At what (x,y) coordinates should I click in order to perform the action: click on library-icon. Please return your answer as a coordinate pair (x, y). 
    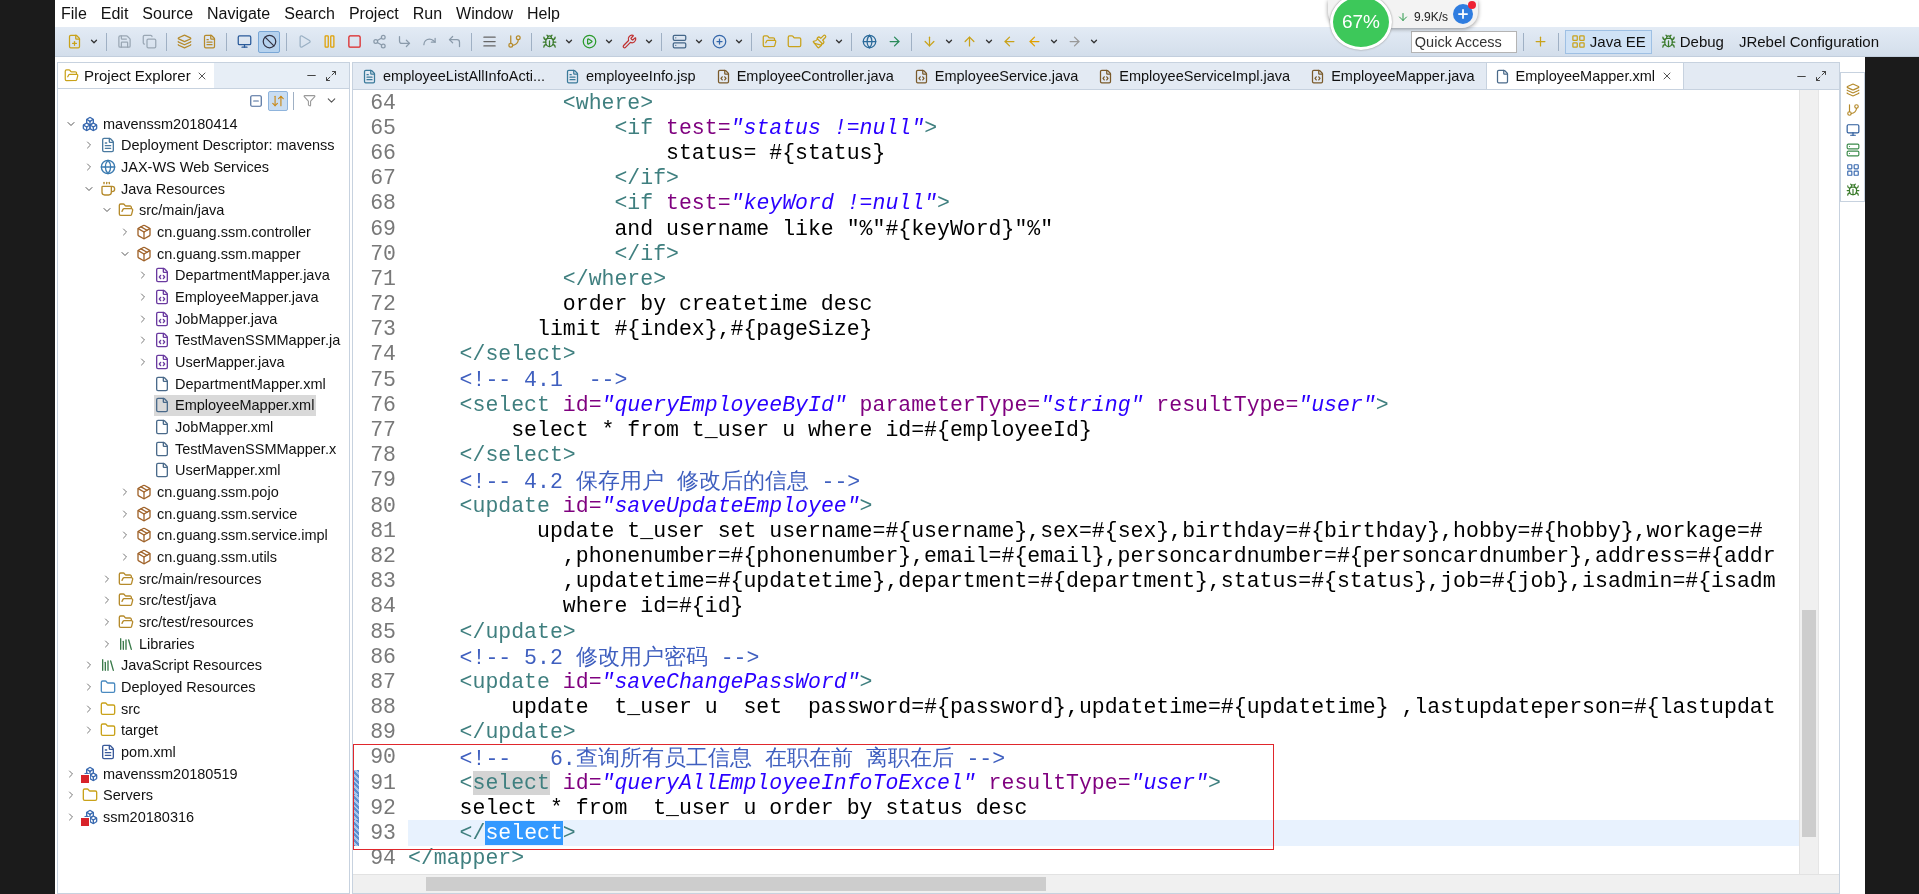
    Looking at the image, I should click on (108, 665).